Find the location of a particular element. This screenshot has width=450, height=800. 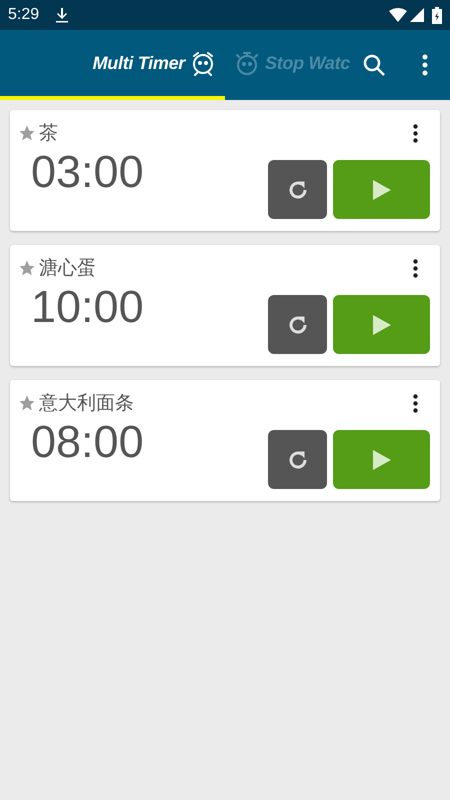

timer-name: 溏心蛋 is located at coordinates (68, 269).